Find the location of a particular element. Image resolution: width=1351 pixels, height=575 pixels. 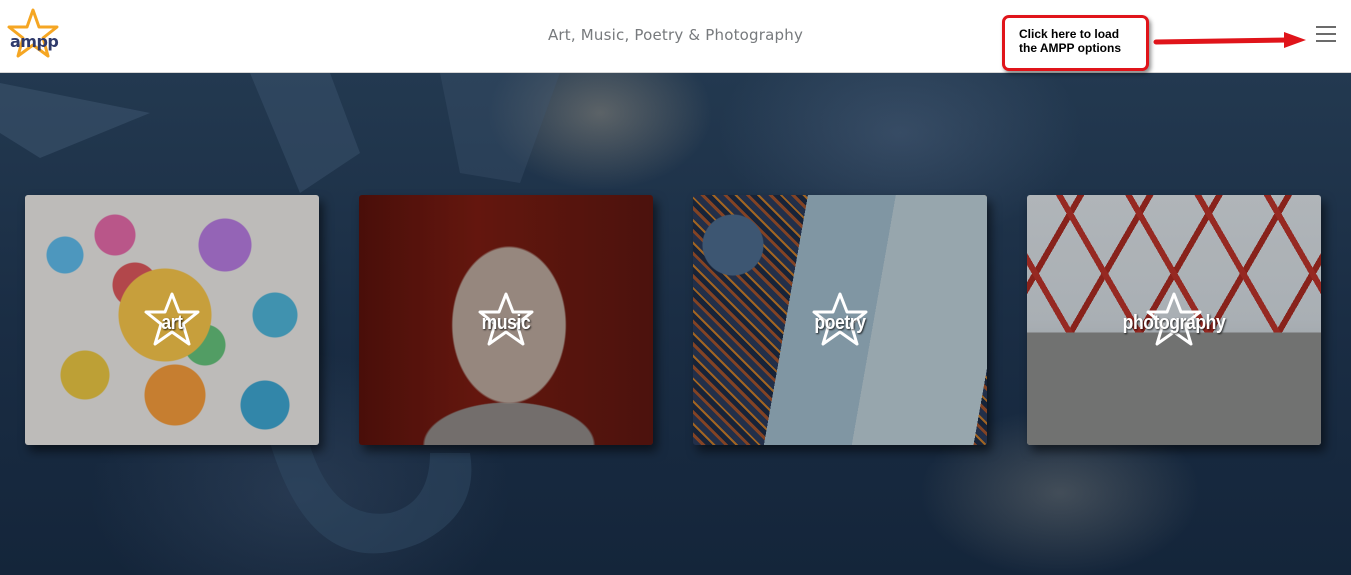

card-label-poetry: poetry is located at coordinates (840, 323).